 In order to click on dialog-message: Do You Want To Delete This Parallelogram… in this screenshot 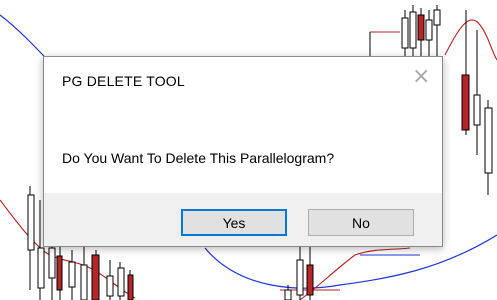, I will do `click(198, 158)`.